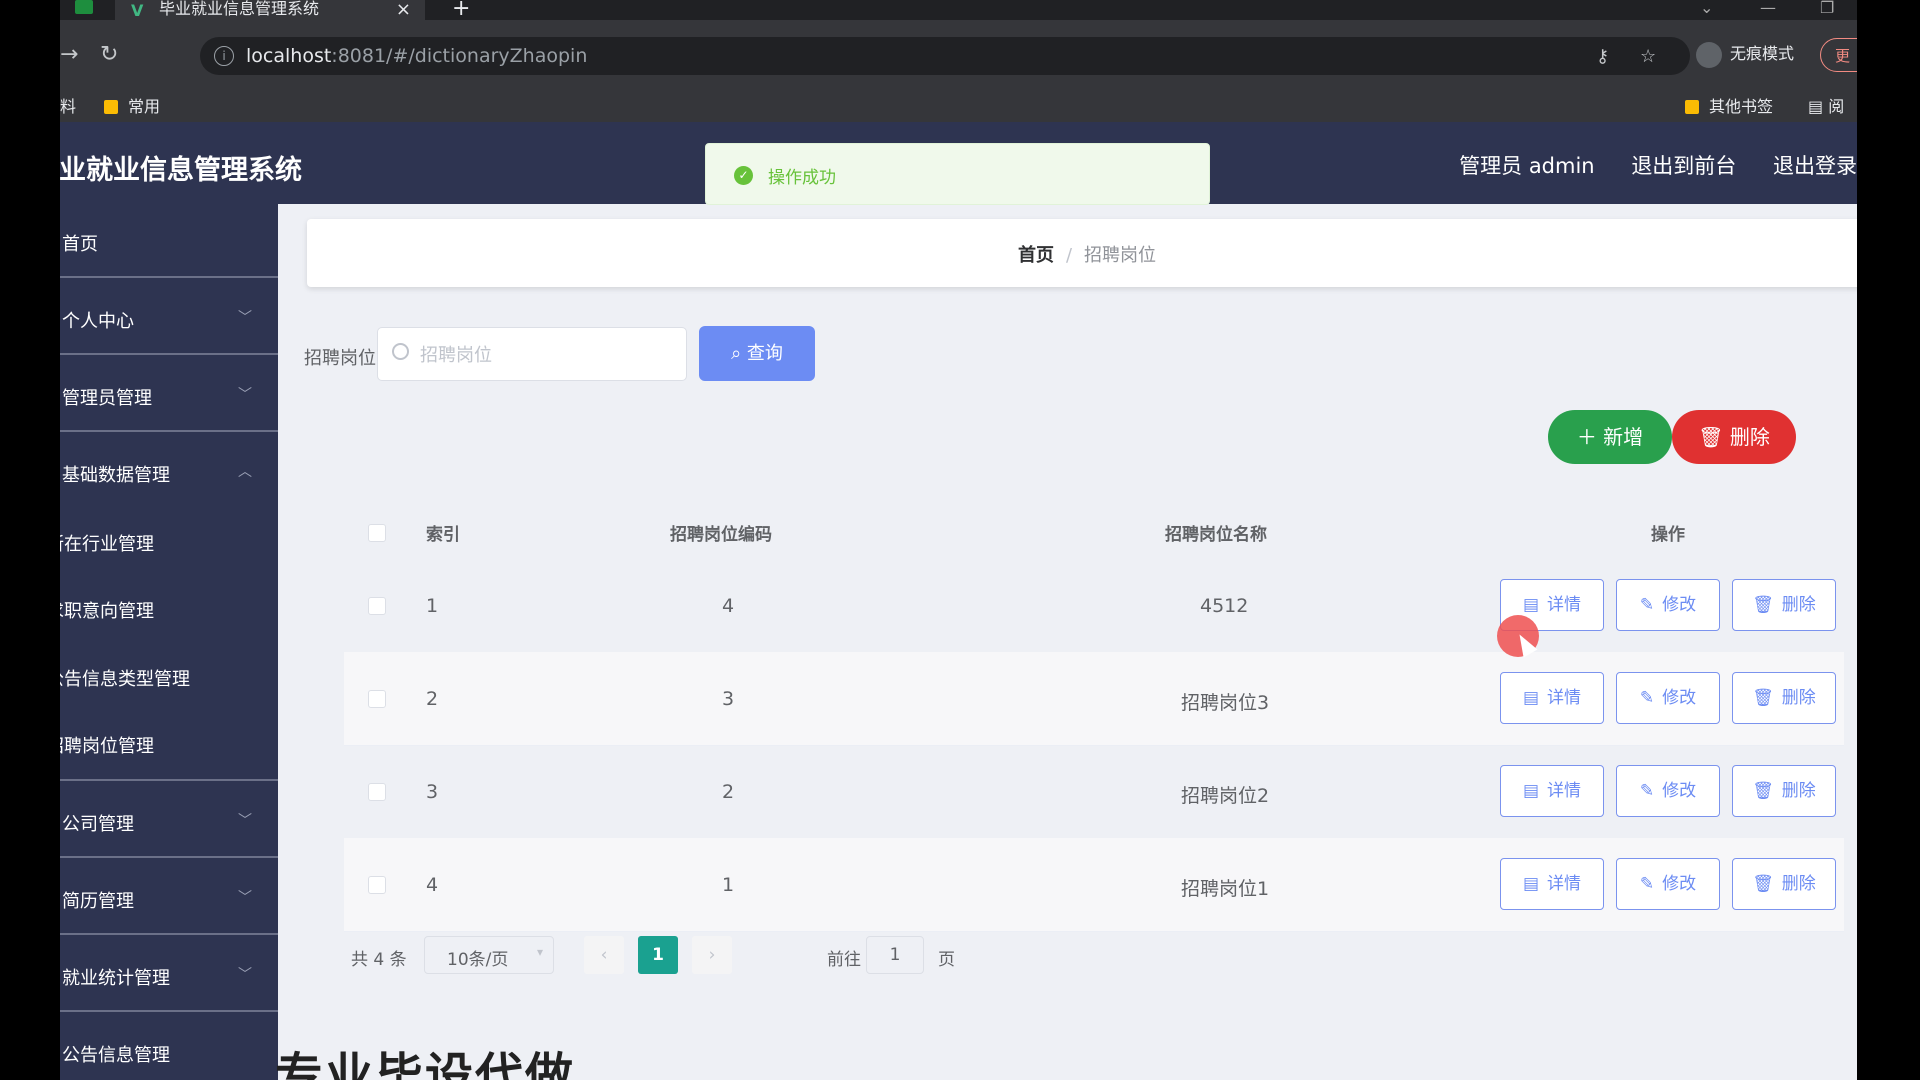 This screenshot has height=1080, width=1920. Describe the element at coordinates (958, 104) in the screenshot. I see `bookmarks-bar: 料 常用 其他书签 ▤ 阅` at that location.